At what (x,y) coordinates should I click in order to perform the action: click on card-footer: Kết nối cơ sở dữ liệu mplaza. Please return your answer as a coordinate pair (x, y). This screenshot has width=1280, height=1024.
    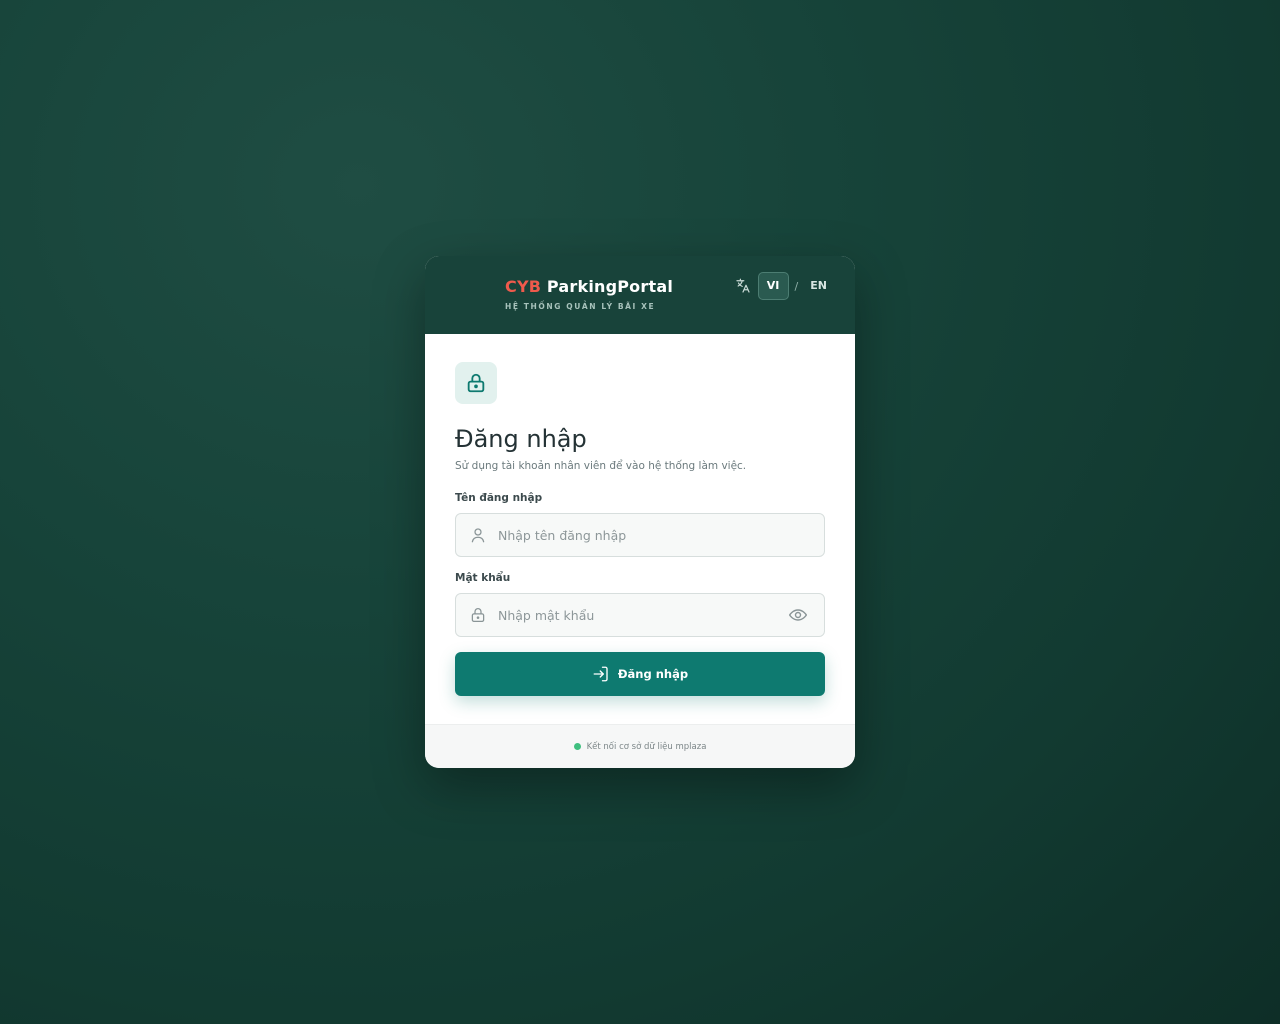
    Looking at the image, I should click on (640, 746).